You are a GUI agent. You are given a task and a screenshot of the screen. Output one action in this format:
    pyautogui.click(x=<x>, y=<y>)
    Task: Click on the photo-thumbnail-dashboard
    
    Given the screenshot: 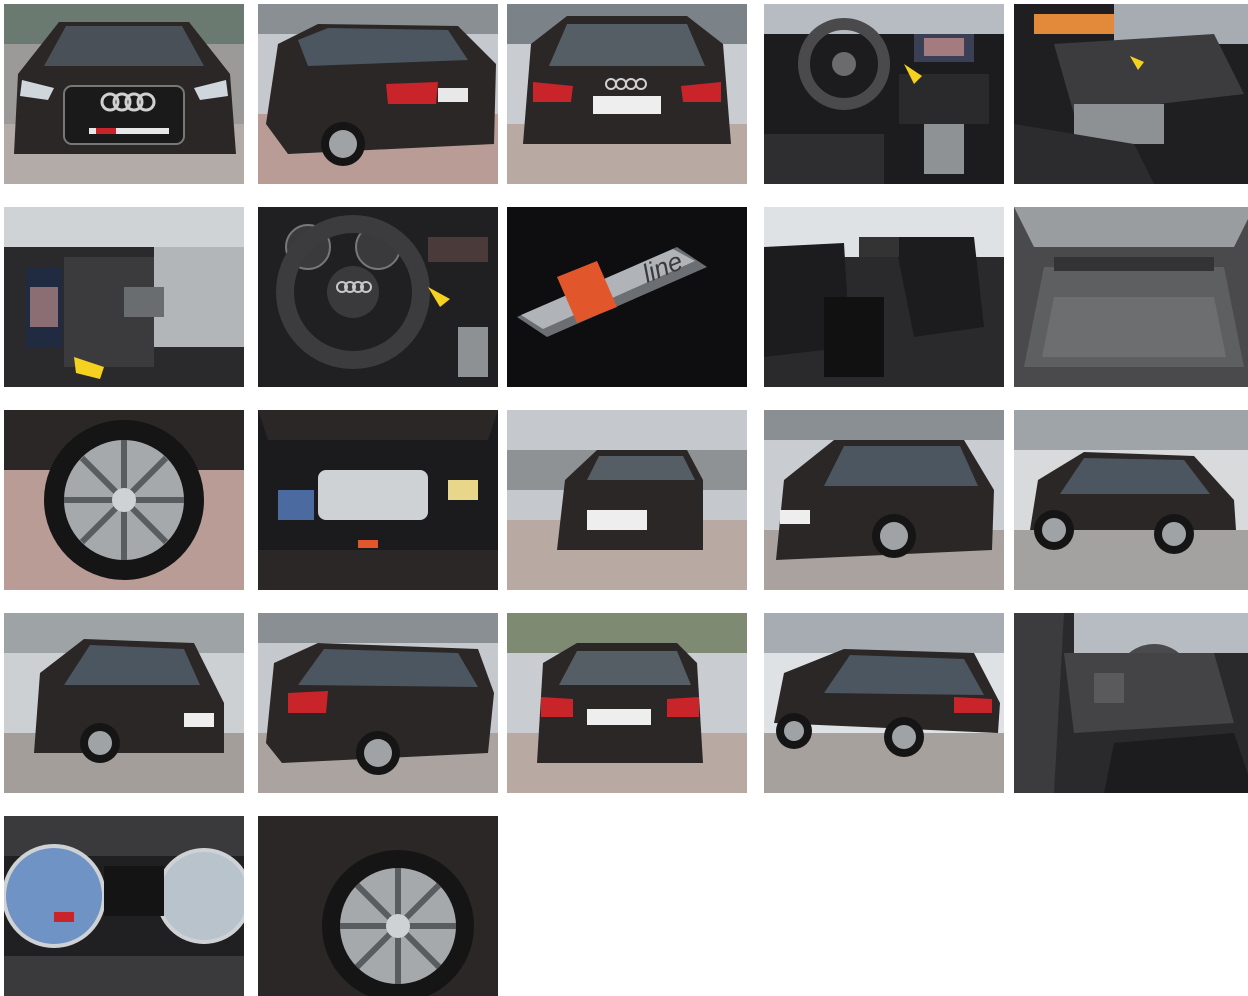 What is the action you would take?
    pyautogui.click(x=884, y=94)
    